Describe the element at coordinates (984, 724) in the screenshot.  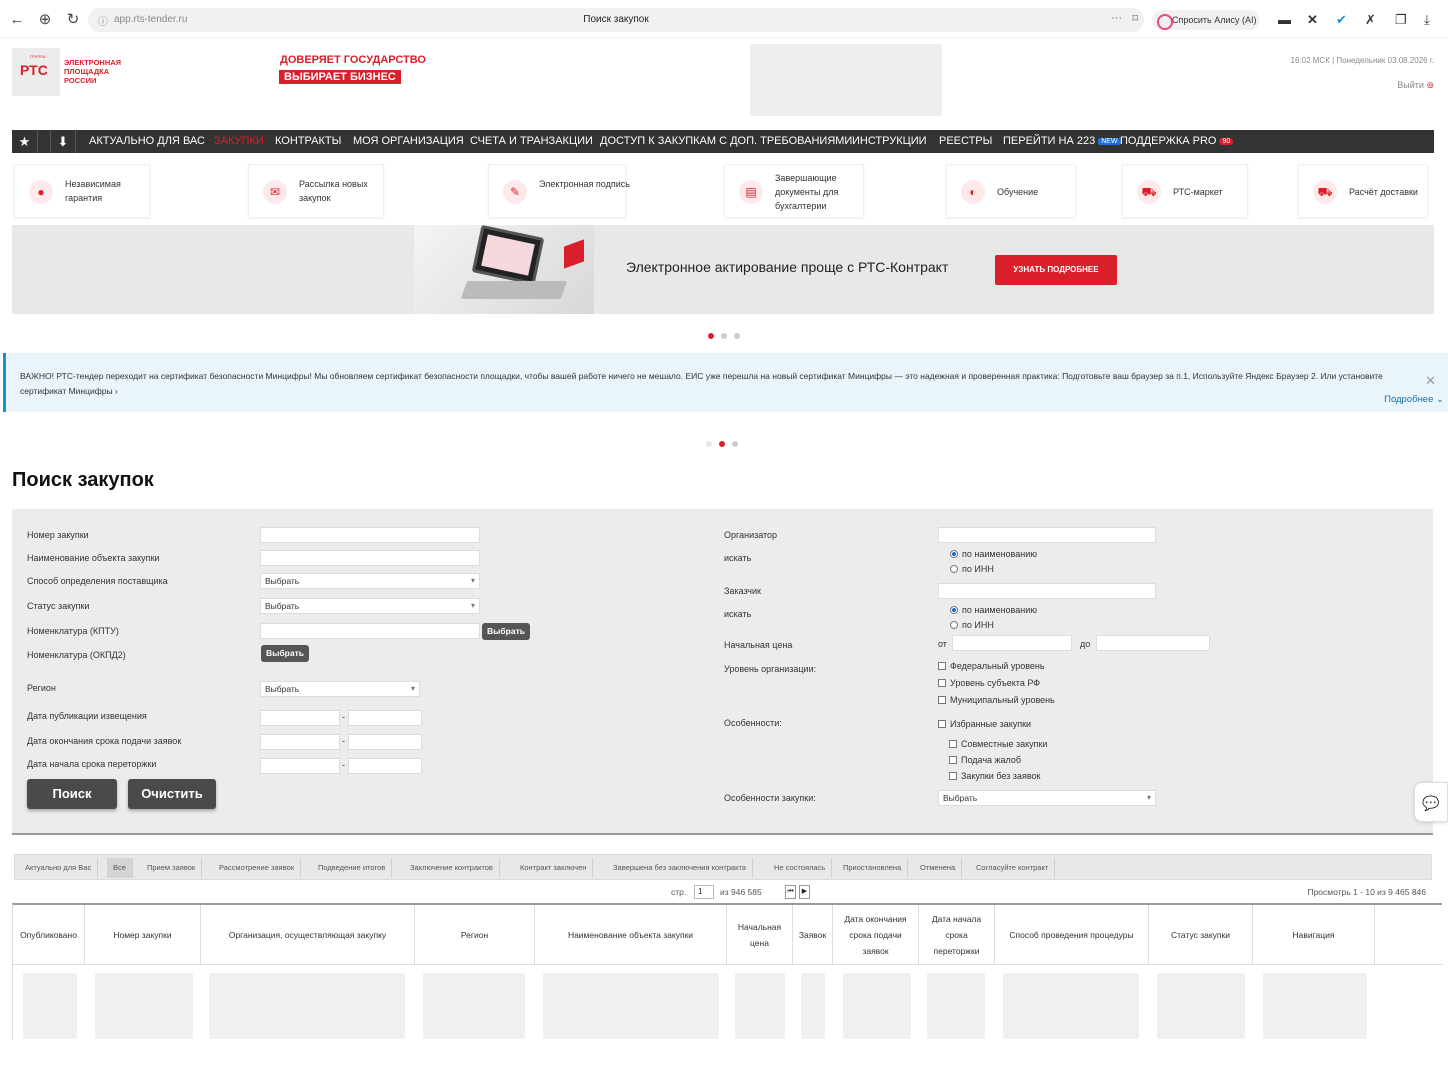
I see `favorite-purchases-checkbox: Избранные закупки` at that location.